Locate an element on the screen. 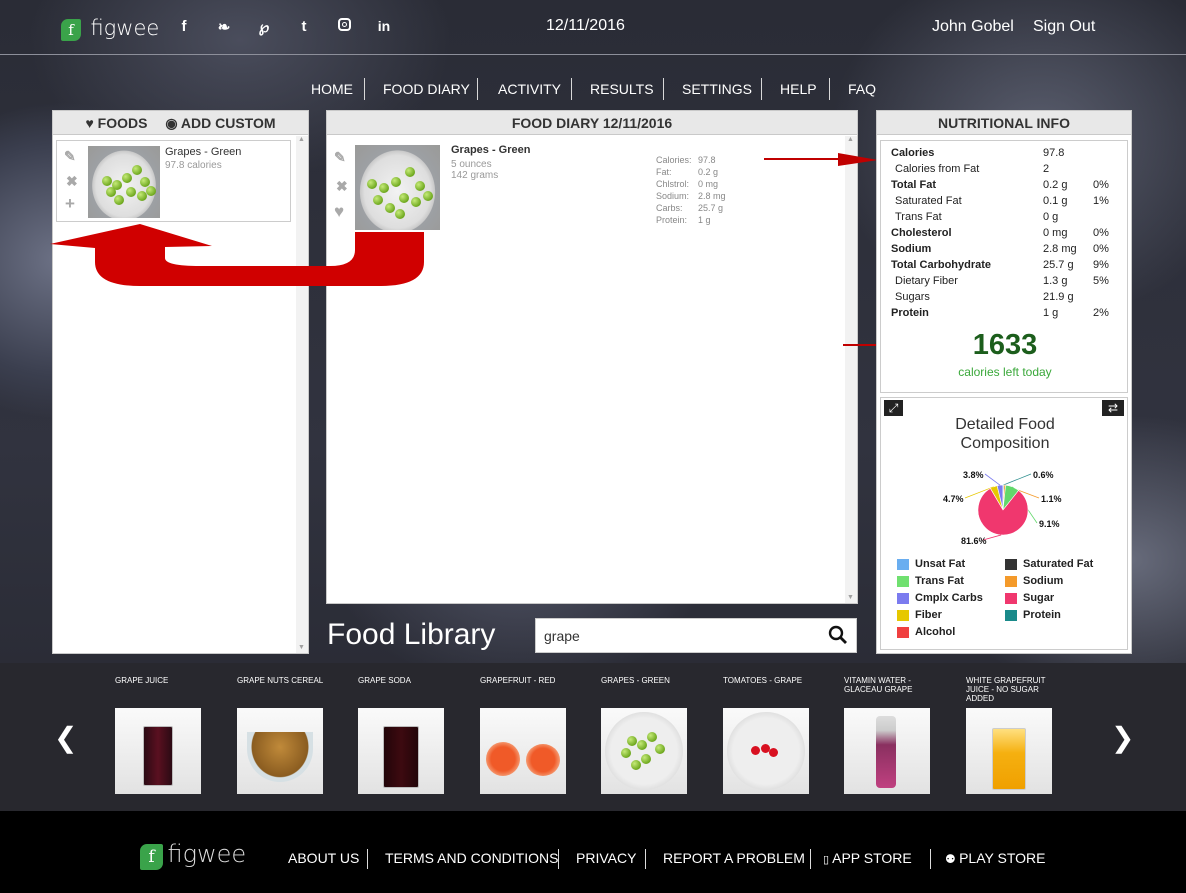 This screenshot has height=893, width=1186. calories-arrow-head is located at coordinates (858, 159).